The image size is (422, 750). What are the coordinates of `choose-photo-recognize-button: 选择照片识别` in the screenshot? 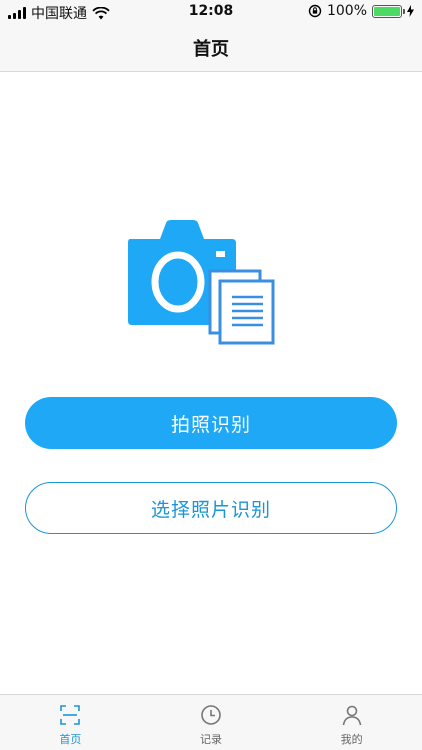 It's located at (211, 508).